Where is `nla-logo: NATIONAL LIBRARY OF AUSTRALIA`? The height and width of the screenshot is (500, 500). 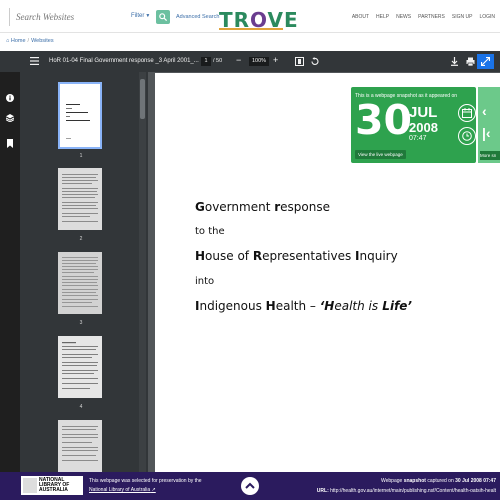 nla-logo: NATIONAL LIBRARY OF AUSTRALIA is located at coordinates (52, 485).